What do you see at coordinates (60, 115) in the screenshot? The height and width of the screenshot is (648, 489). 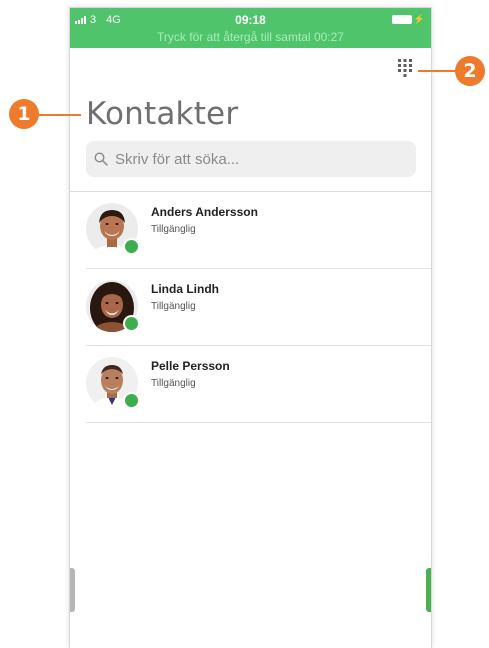 I see `callout-line-title` at bounding box center [60, 115].